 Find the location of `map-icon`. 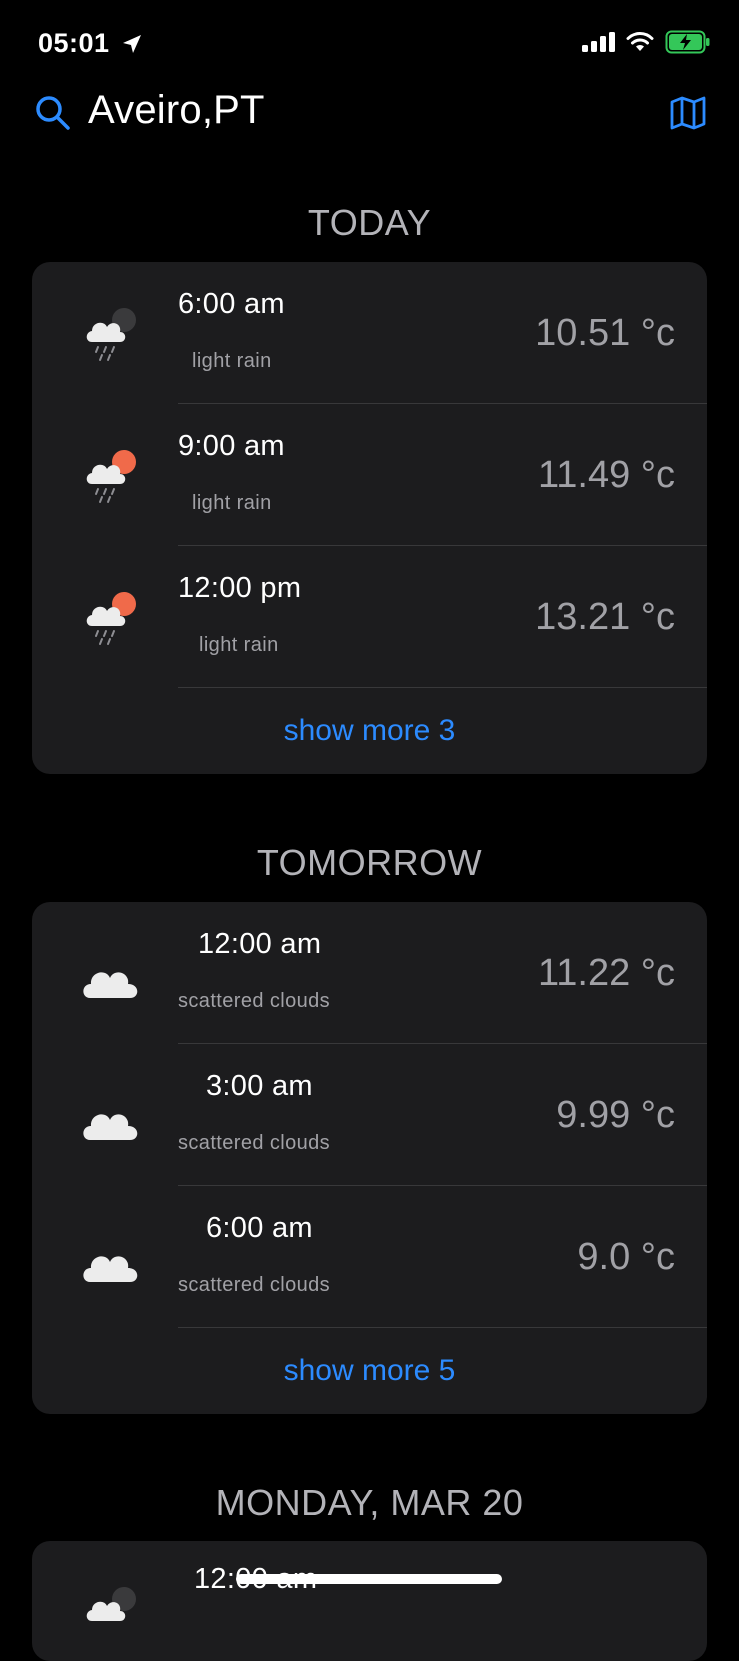

map-icon is located at coordinates (688, 113).